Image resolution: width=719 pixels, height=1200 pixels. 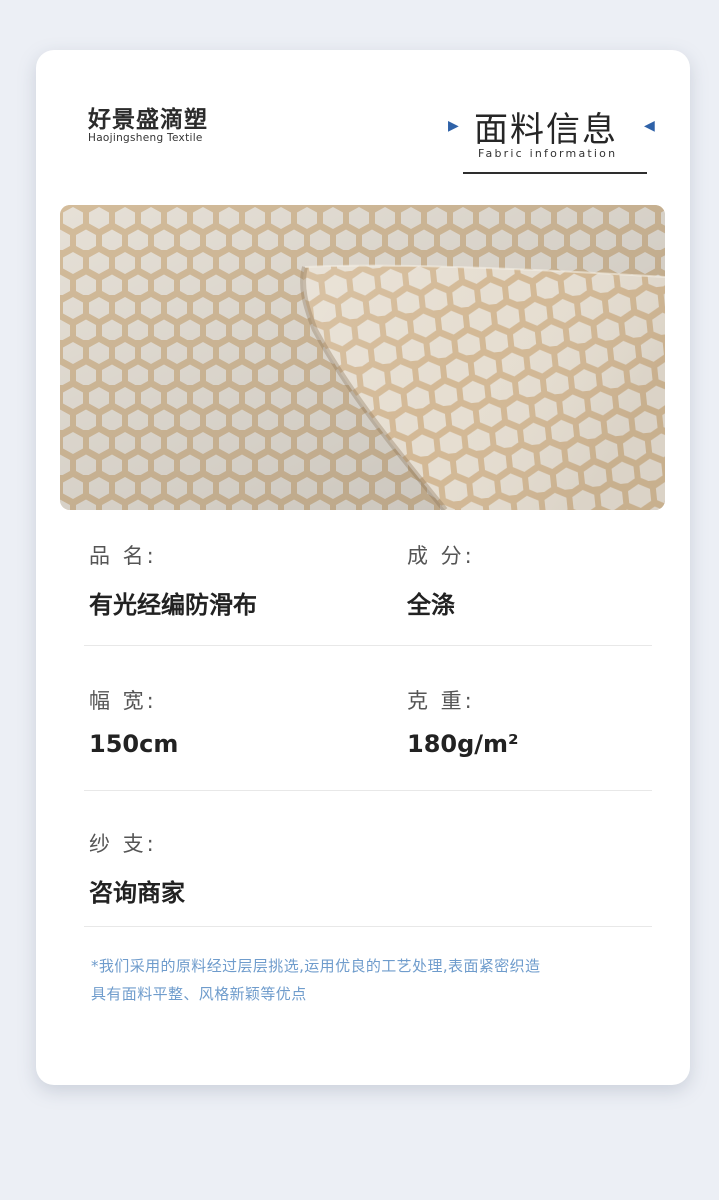 I want to click on spec-weight-label: 克 重:, so click(x=441, y=701).